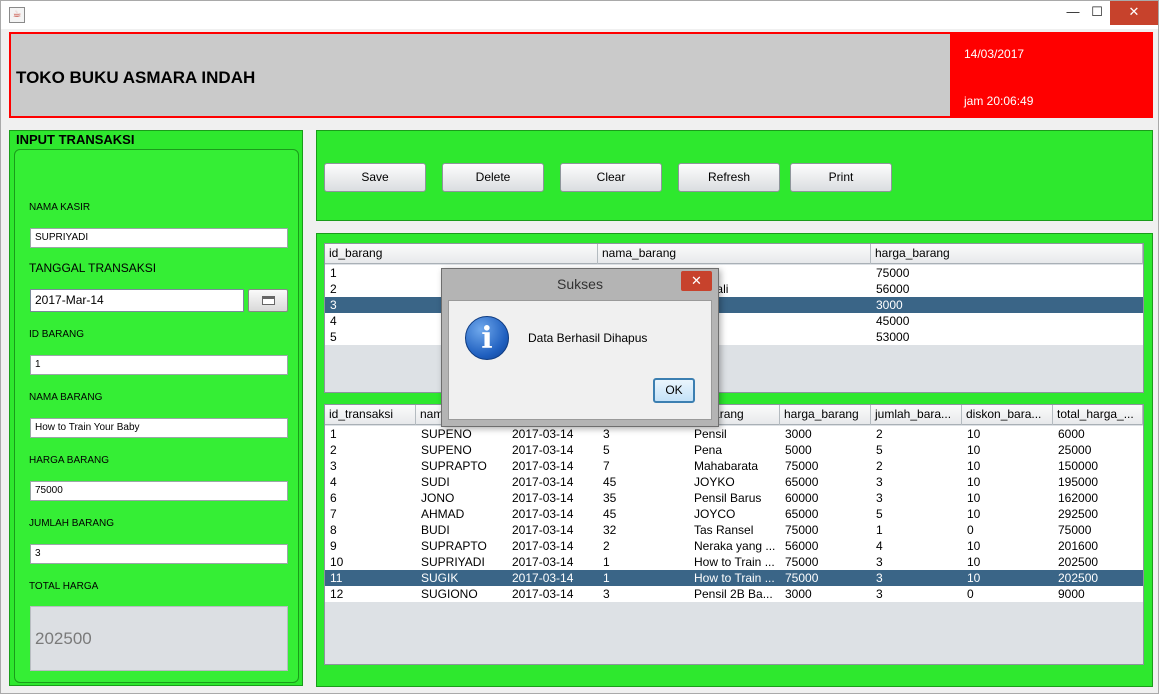 The image size is (1159, 694). What do you see at coordinates (1078, 498) in the screenshot?
I see `table-cell: 162000` at bounding box center [1078, 498].